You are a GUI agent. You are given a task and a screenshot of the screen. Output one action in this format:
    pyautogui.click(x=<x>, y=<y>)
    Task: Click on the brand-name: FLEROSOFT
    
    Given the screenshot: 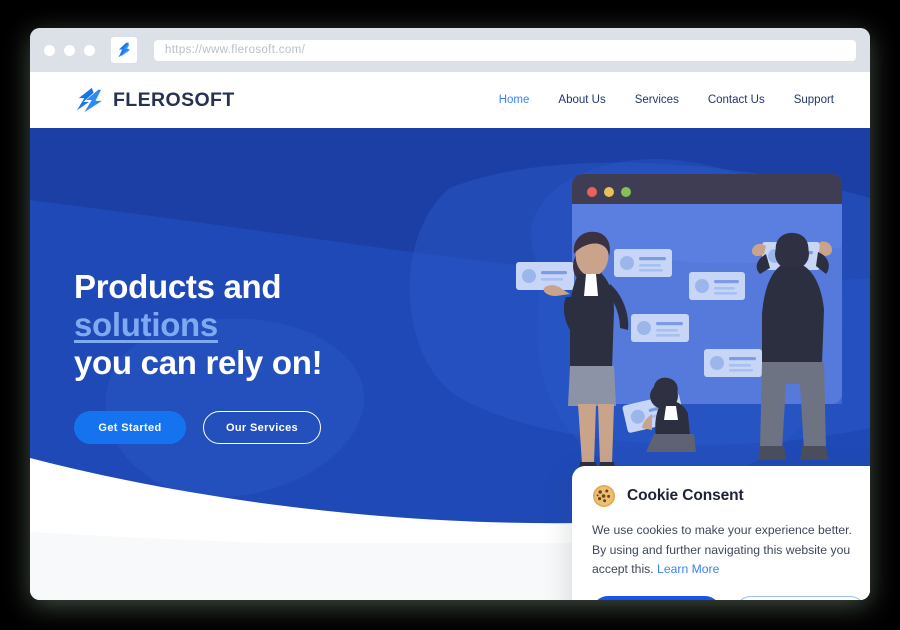 What is the action you would take?
    pyautogui.click(x=174, y=99)
    